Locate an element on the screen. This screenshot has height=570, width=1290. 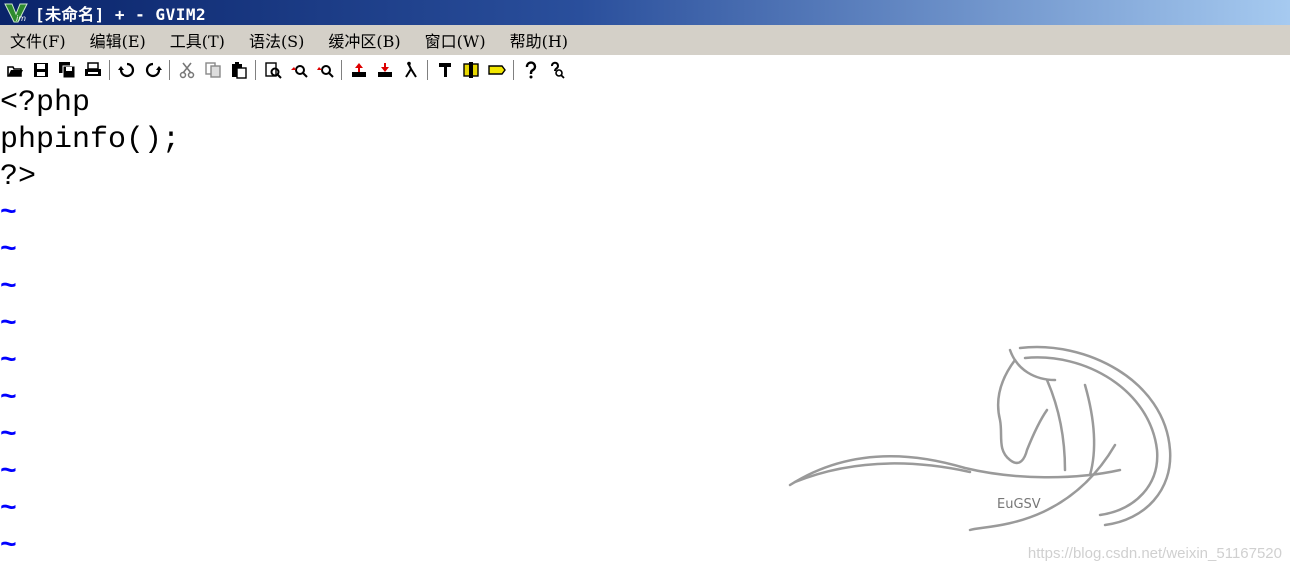
find-icon is located at coordinates (273, 70).